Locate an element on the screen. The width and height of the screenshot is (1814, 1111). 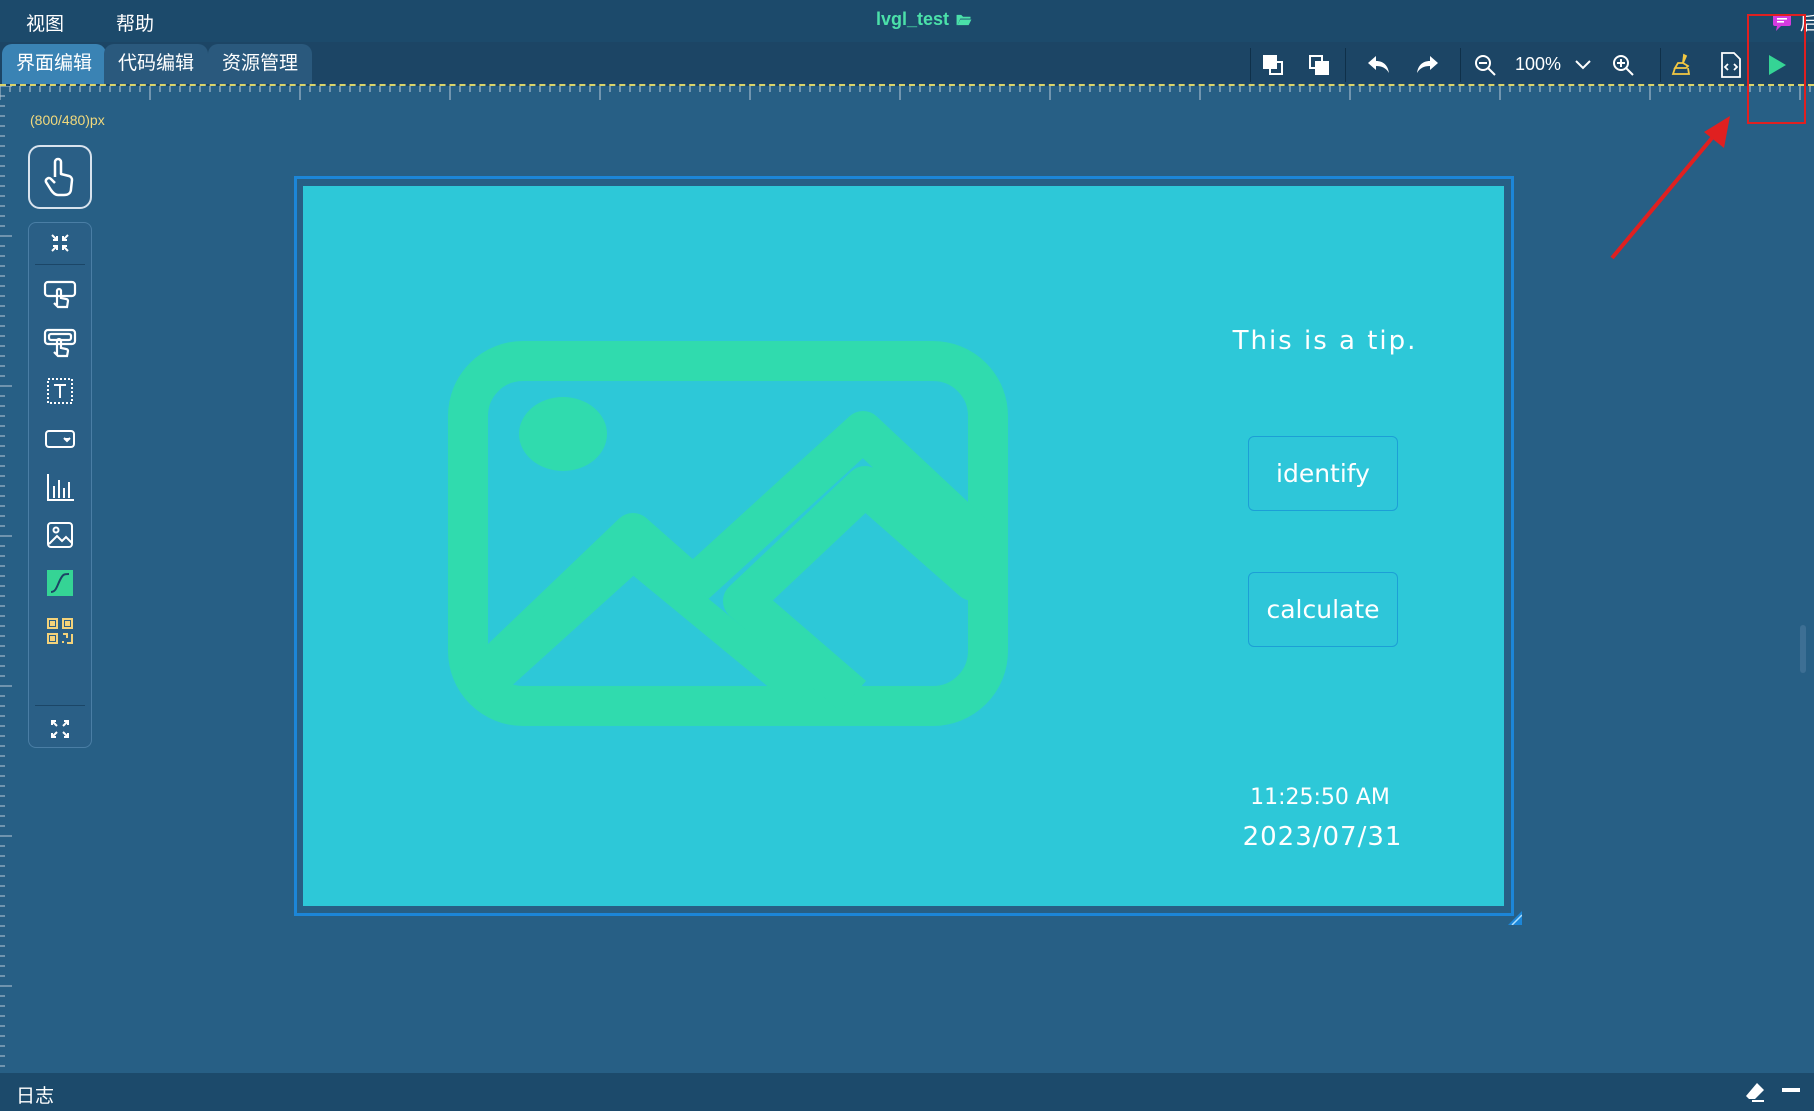
date-label: 2023/07/31 is located at coordinates (1322, 837).